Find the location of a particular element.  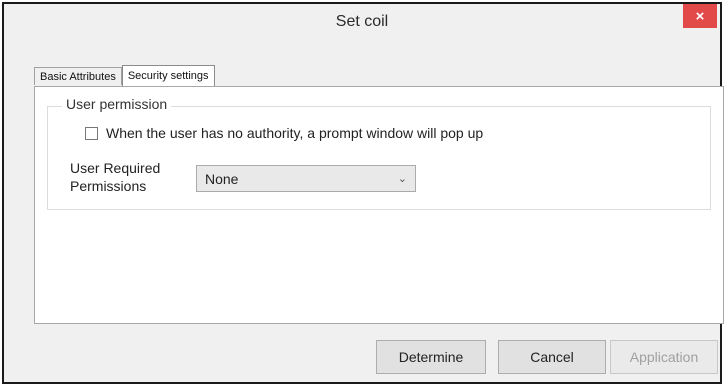

tab-basic-attributes: Basic Attributes is located at coordinates (78, 76).